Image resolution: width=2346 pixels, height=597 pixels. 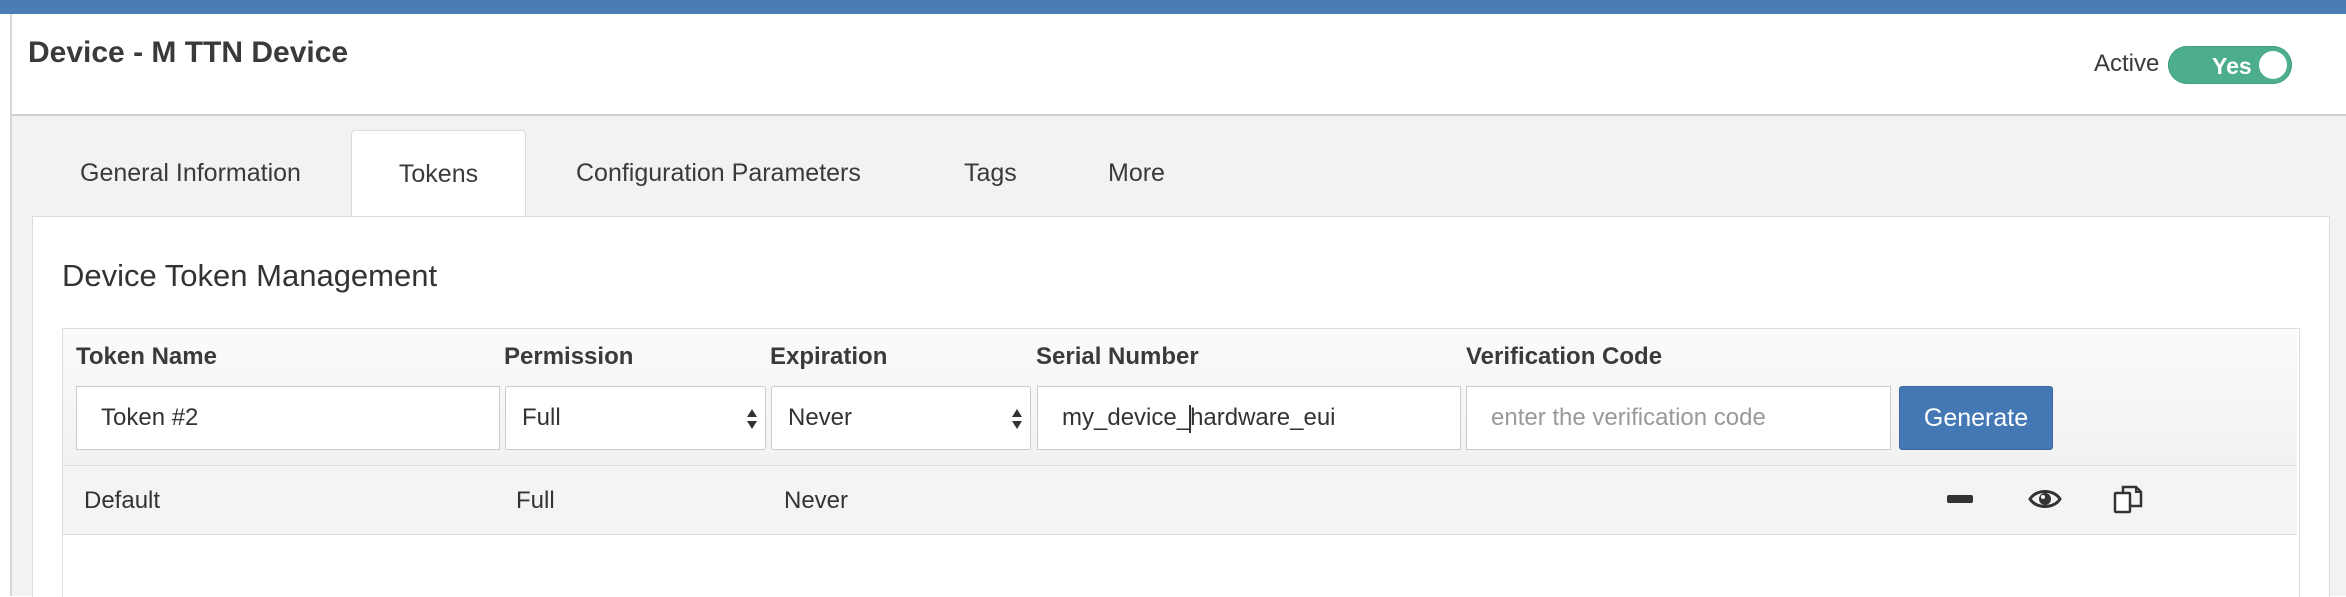 I want to click on serial-number-before-cursor: my_device_, so click(x=1126, y=417).